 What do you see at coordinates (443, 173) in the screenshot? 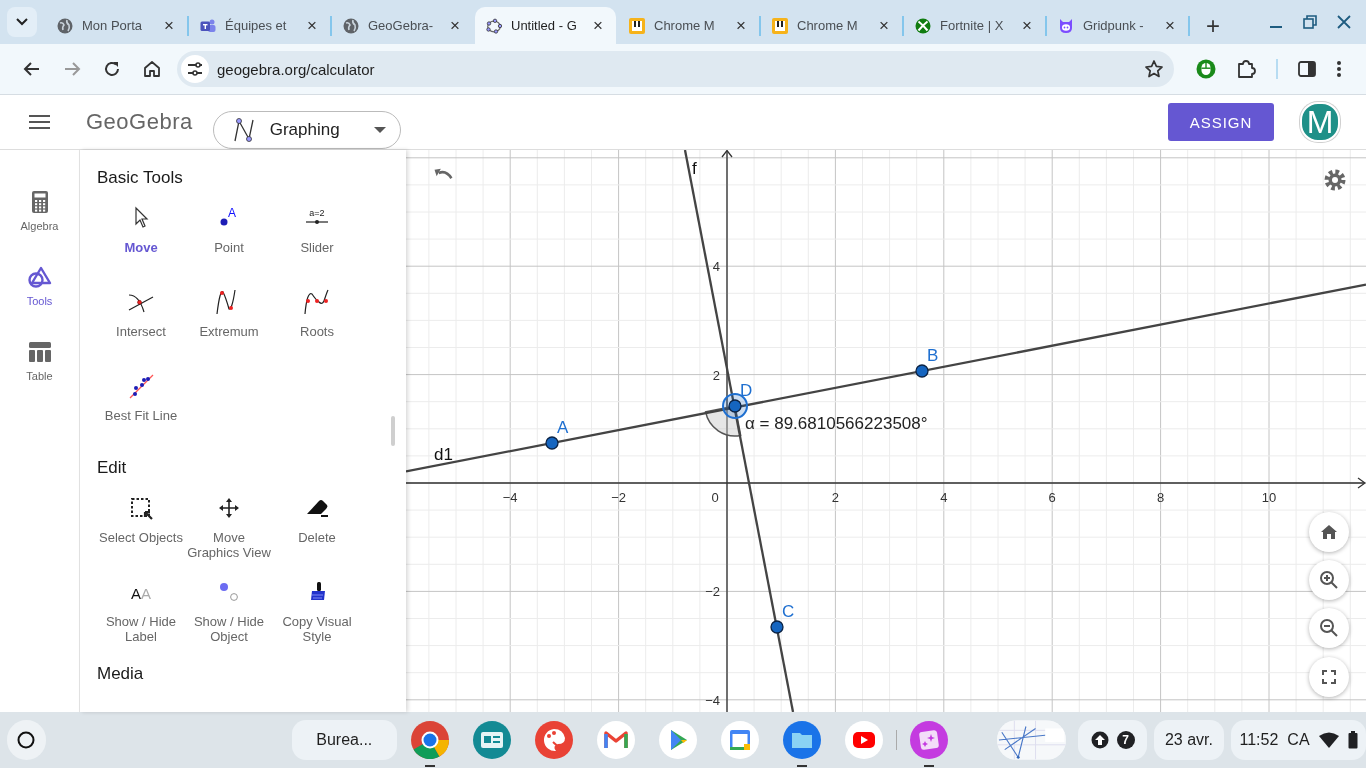
I see `undo-button` at bounding box center [443, 173].